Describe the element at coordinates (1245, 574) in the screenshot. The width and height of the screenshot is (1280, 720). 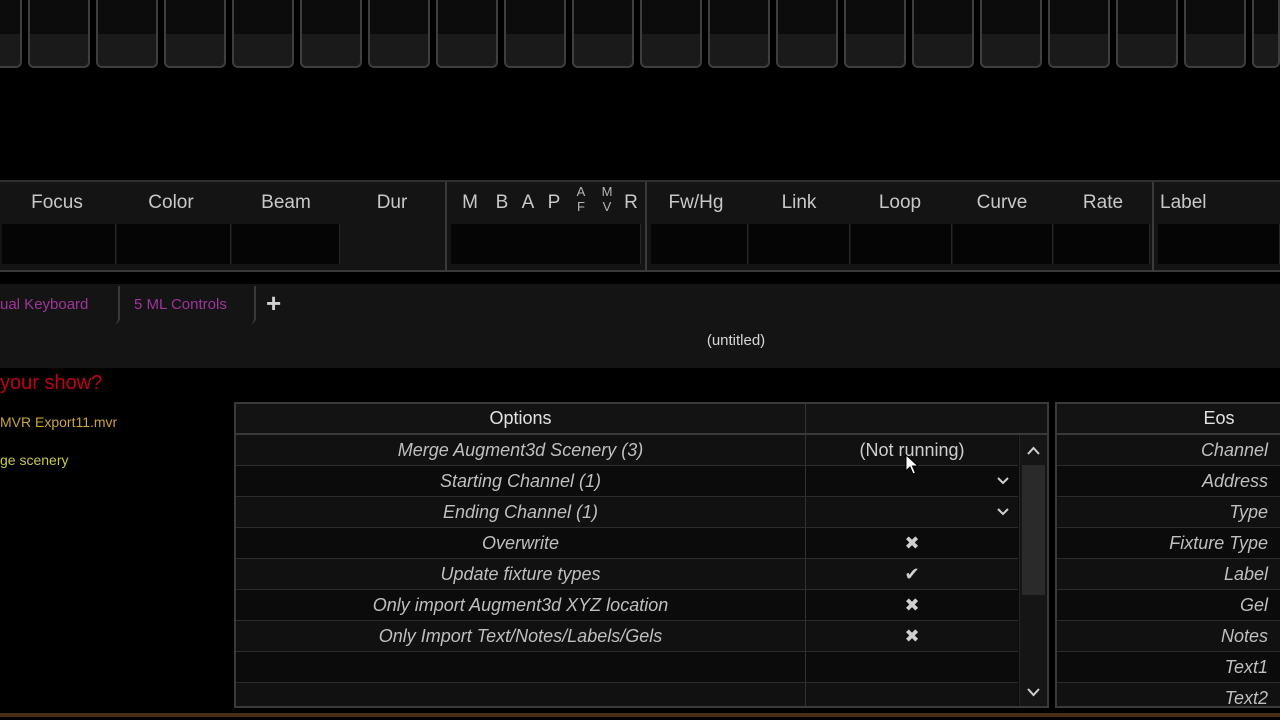
I see `eos-field: Label` at that location.